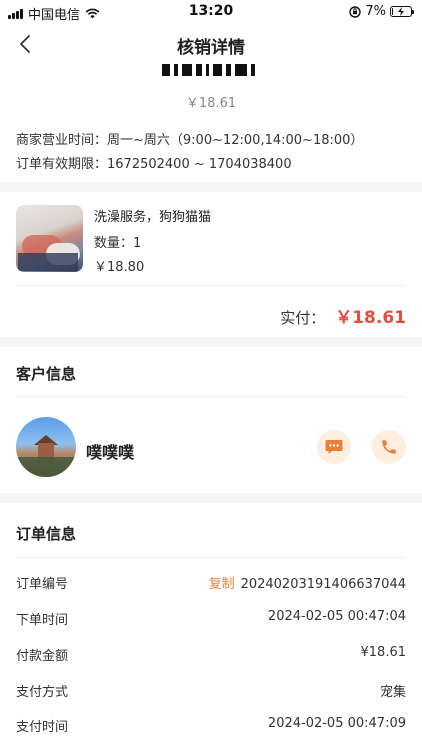  Describe the element at coordinates (42, 692) in the screenshot. I see `payment-method-label: 支付方式` at that location.